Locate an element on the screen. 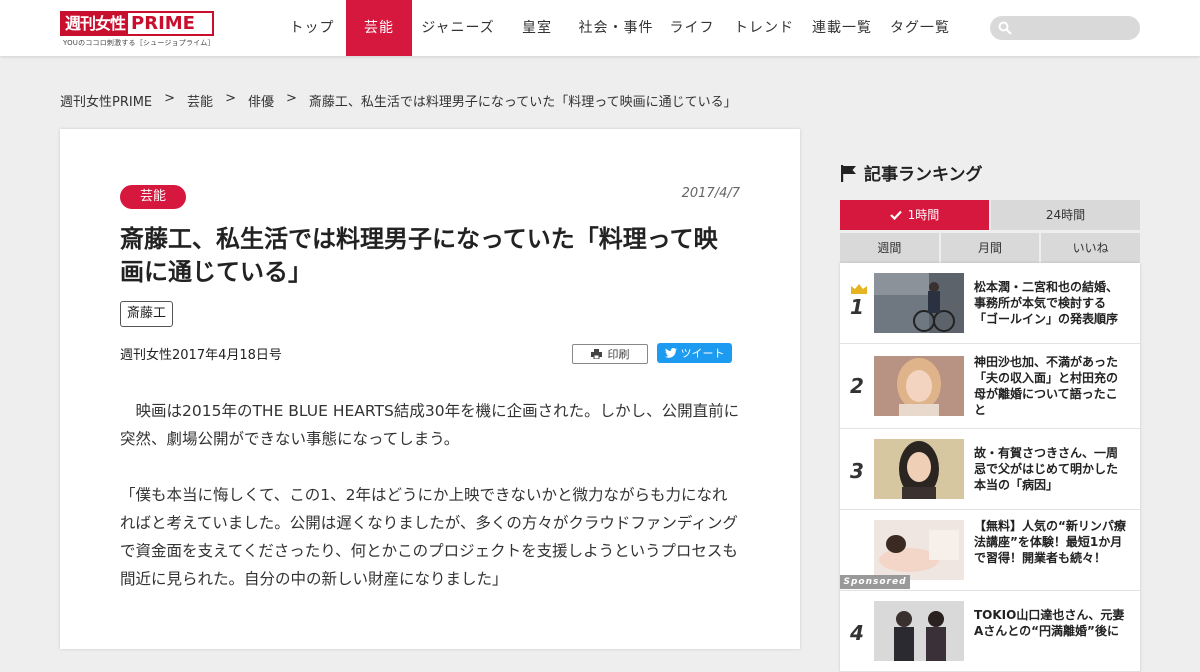 The height and width of the screenshot is (672, 1200). breadcrumb-category: 芸能 is located at coordinates (200, 100).